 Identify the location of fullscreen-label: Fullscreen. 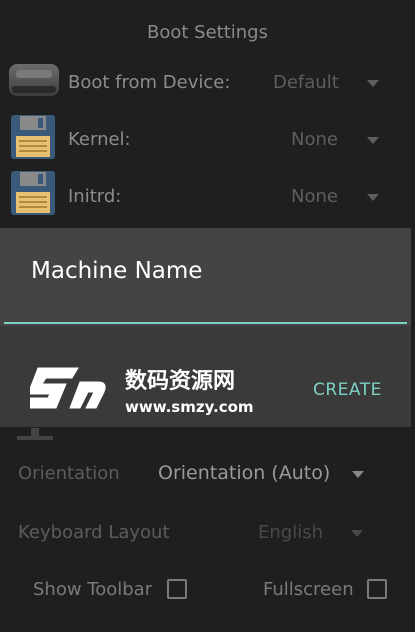
(308, 589).